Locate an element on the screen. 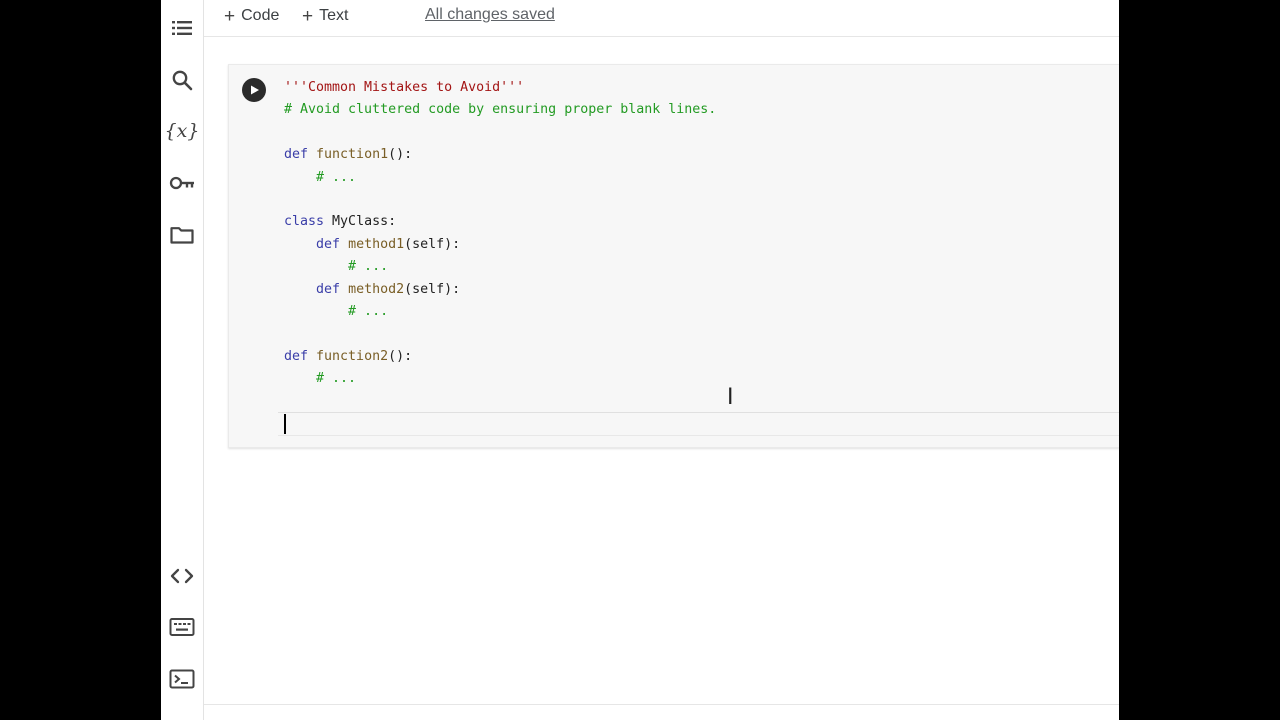 Image resolution: width=1280 pixels, height=720 pixels. terminal-icon is located at coordinates (182, 679).